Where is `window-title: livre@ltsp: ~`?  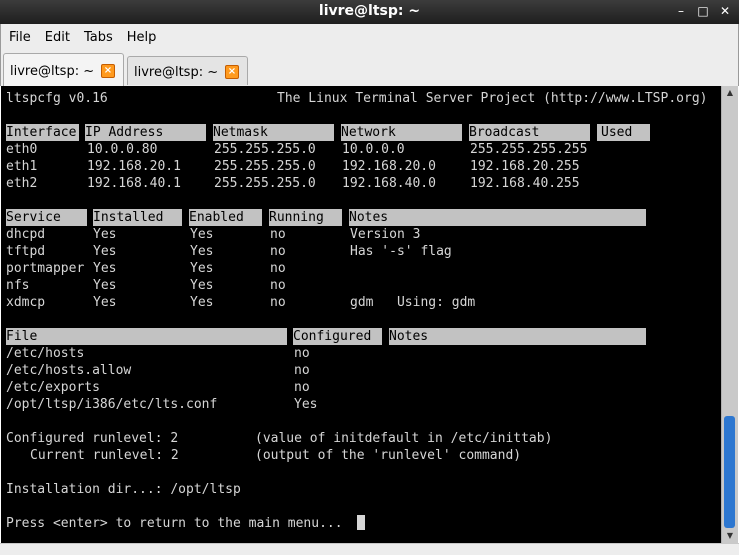 window-title: livre@ltsp: ~ is located at coordinates (369, 11).